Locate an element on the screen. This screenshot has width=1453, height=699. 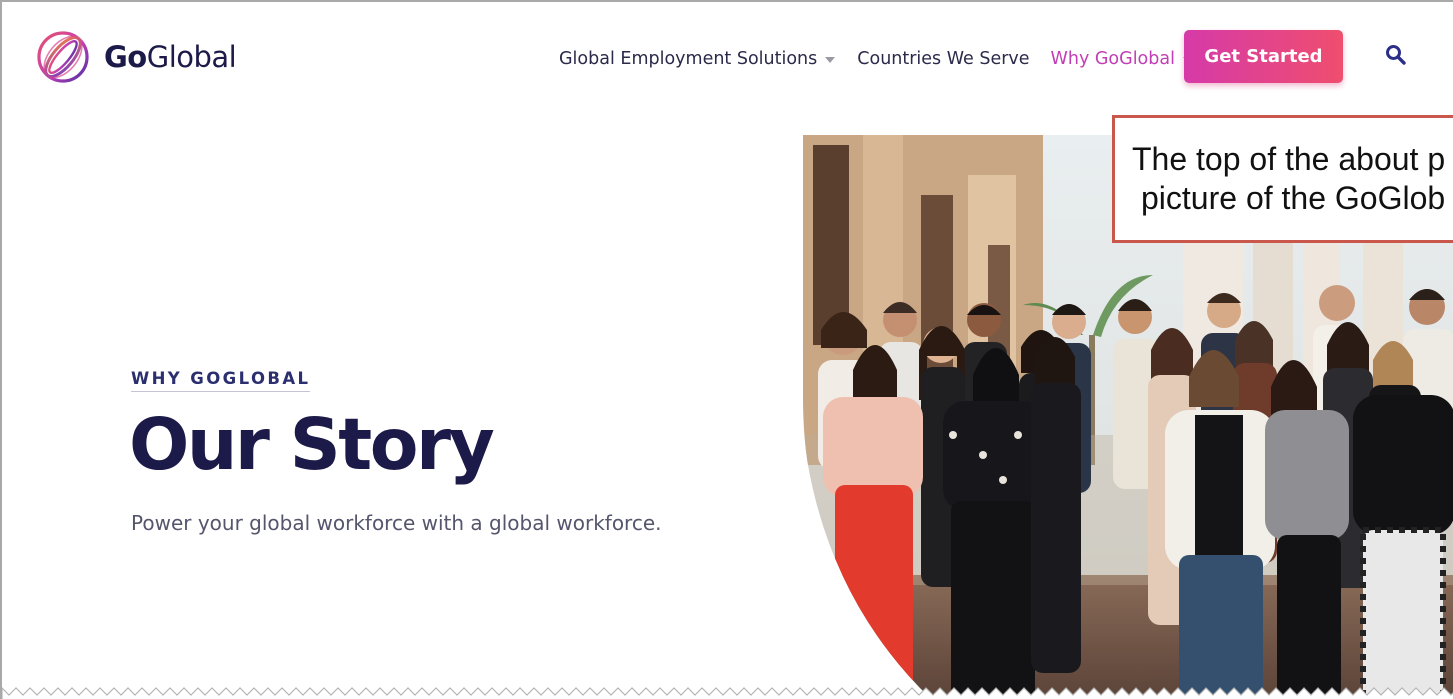
search-button is located at coordinates (1396, 55).